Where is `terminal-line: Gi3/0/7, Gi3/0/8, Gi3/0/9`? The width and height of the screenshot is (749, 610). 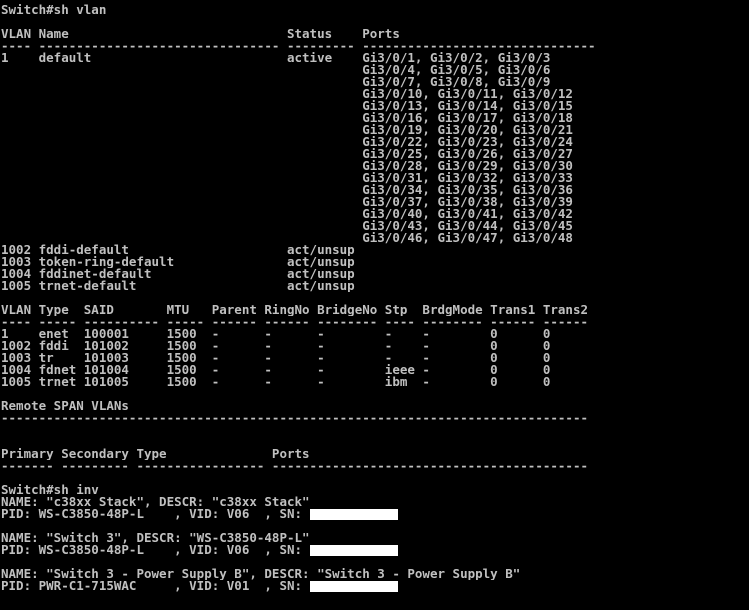
terminal-line: Gi3/0/7, Gi3/0/8, Gi3/0/9 is located at coordinates (375, 82).